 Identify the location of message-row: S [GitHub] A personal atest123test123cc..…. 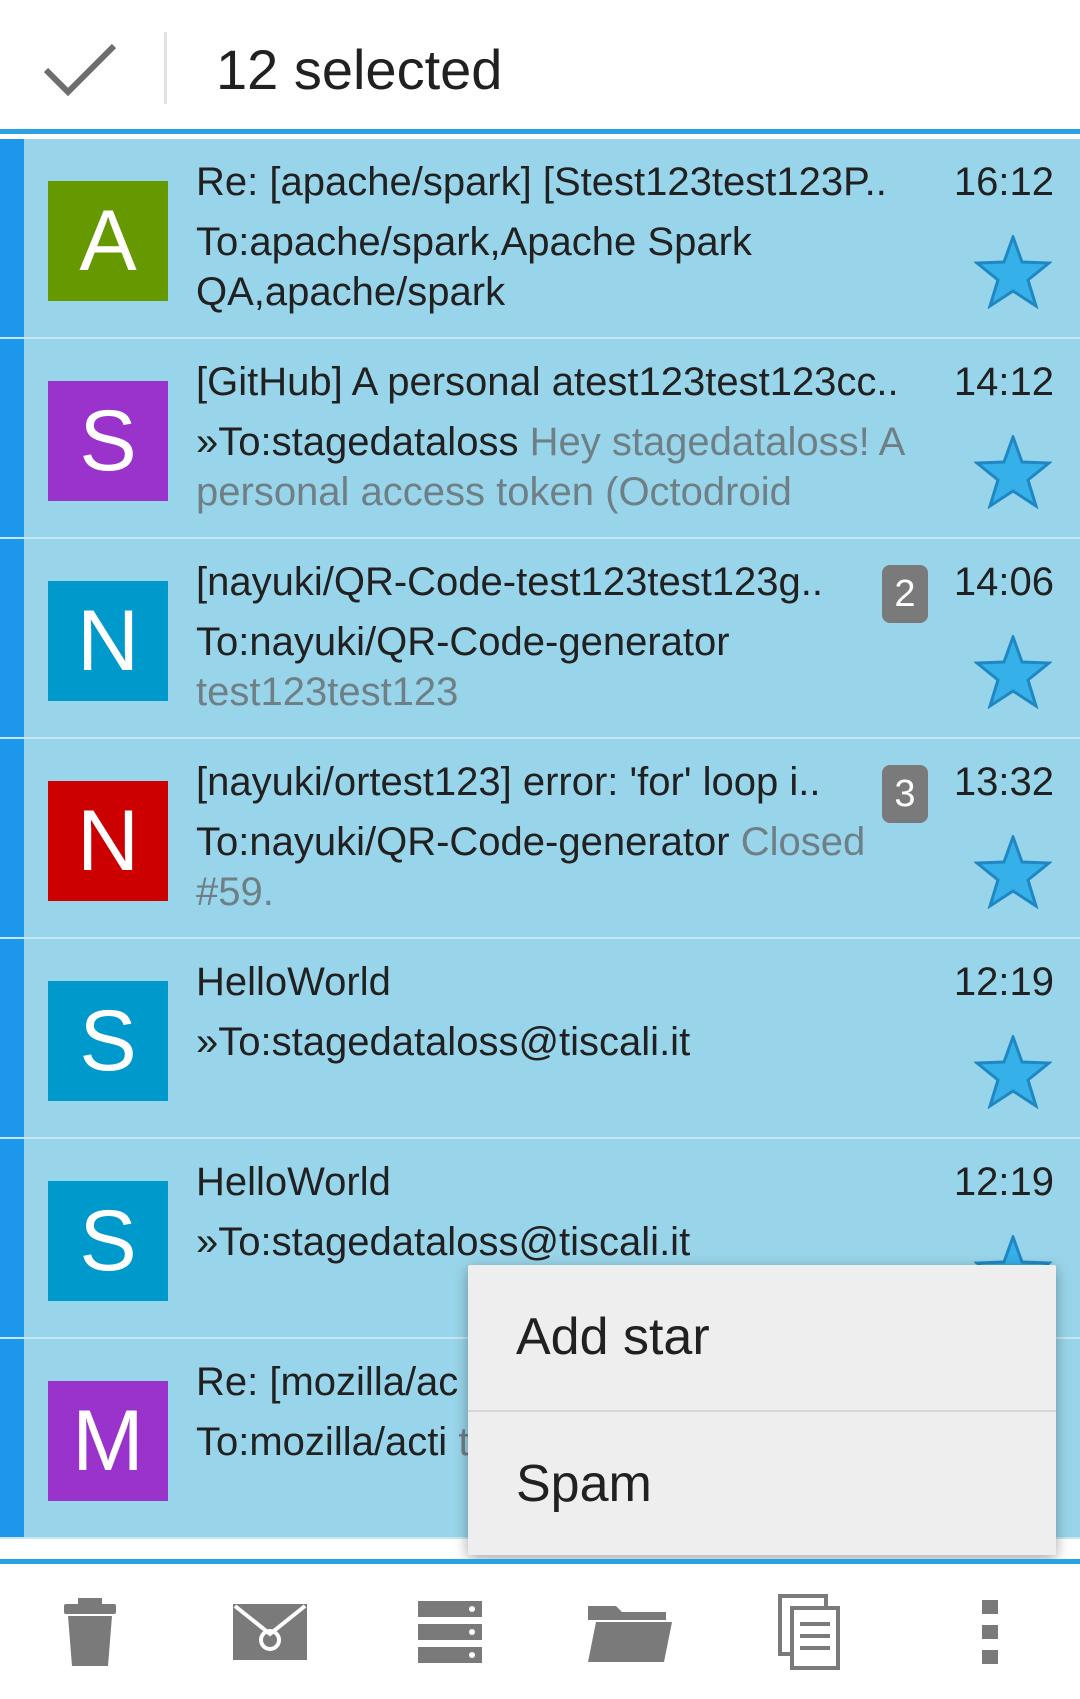
(540, 439).